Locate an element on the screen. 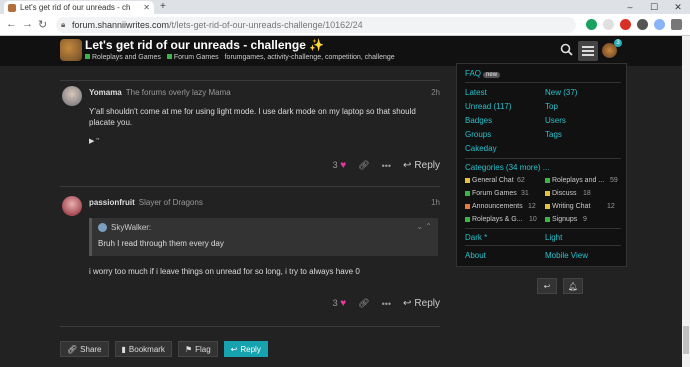  menu-cakeday: Cakeday is located at coordinates (481, 148).